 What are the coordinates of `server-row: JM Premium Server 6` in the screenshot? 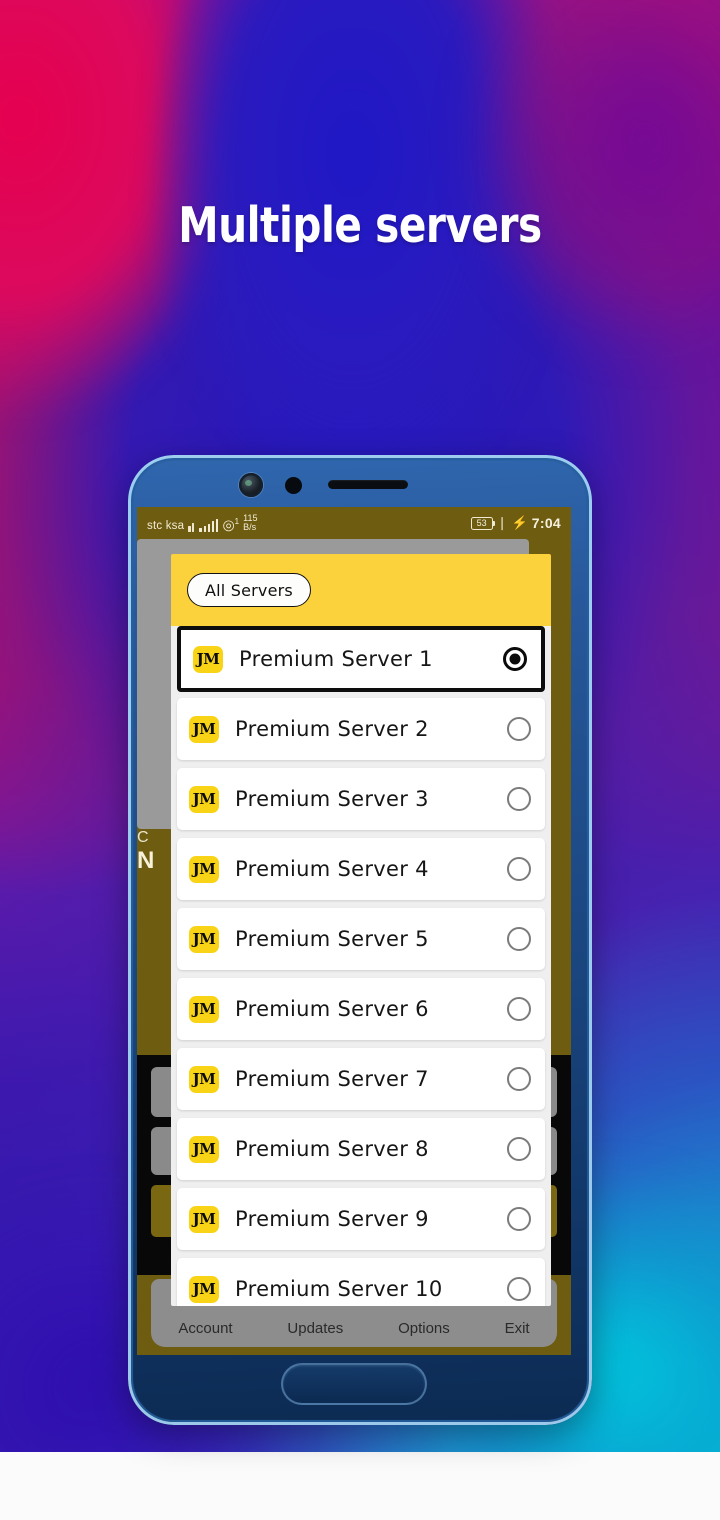 It's located at (361, 1009).